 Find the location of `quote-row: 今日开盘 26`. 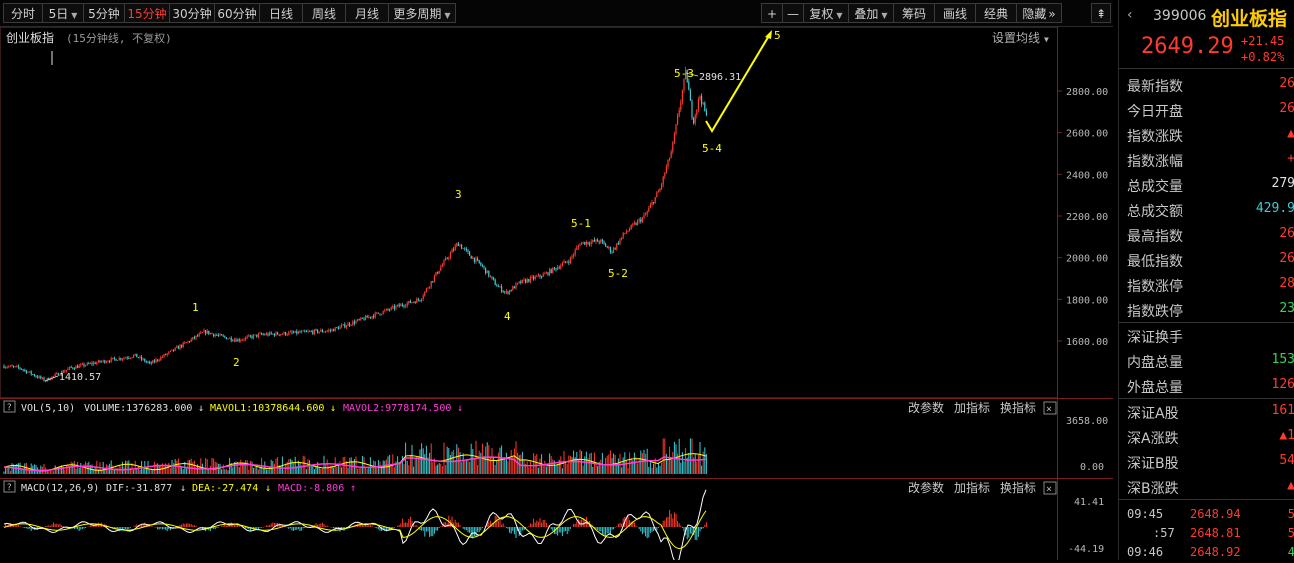

quote-row: 今日开盘 26 is located at coordinates (1206, 109).